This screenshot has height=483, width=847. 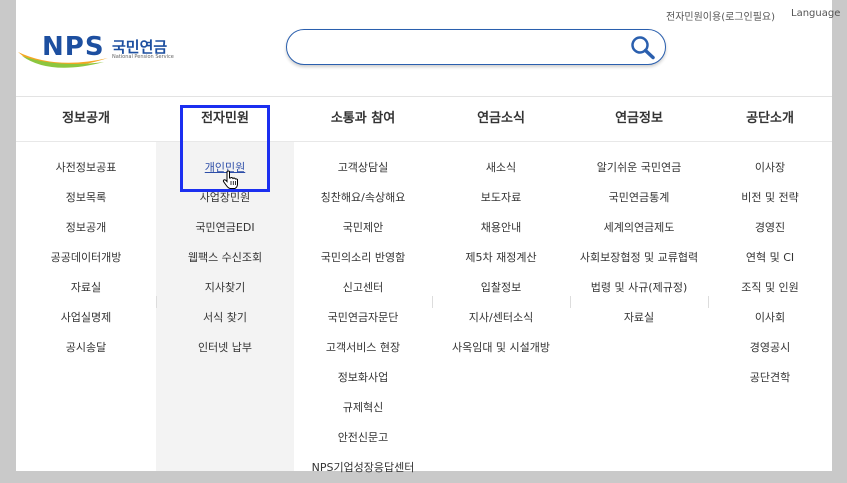 What do you see at coordinates (363, 468) in the screenshot?
I see `submenu-item: NPS기업성장응답센터` at bounding box center [363, 468].